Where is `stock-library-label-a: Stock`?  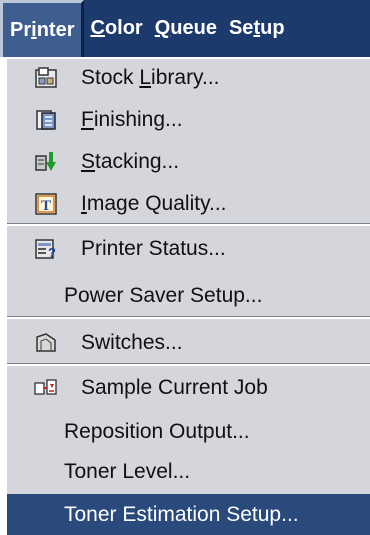 stock-library-label-a: Stock is located at coordinates (110, 77).